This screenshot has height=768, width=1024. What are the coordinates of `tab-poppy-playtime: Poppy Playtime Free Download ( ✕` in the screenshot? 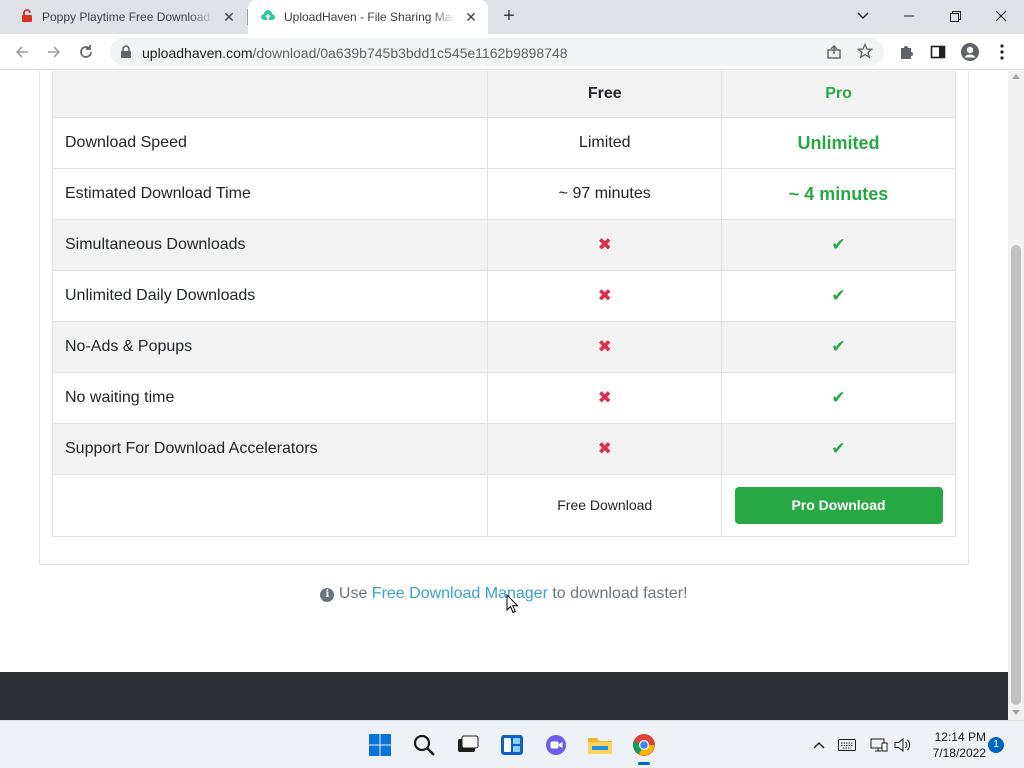 It's located at (127, 17).